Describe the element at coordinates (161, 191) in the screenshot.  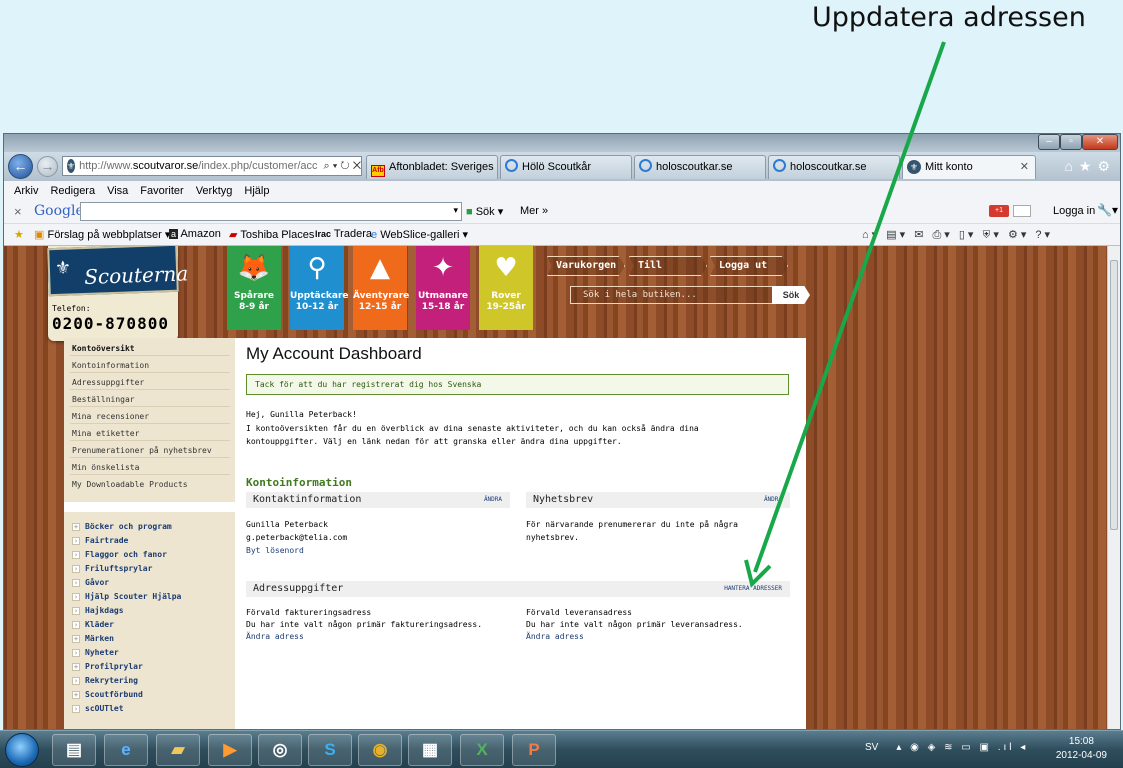
I see `menu-favoriter: Favoriter` at that location.